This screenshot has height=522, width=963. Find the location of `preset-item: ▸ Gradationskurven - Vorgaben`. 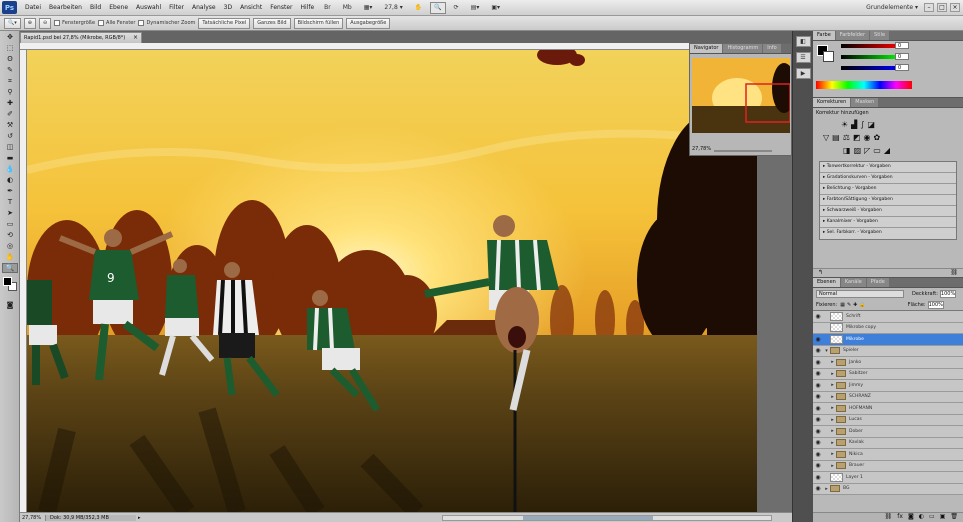

preset-item: ▸ Gradationskurven - Vorgaben is located at coordinates (888, 178).